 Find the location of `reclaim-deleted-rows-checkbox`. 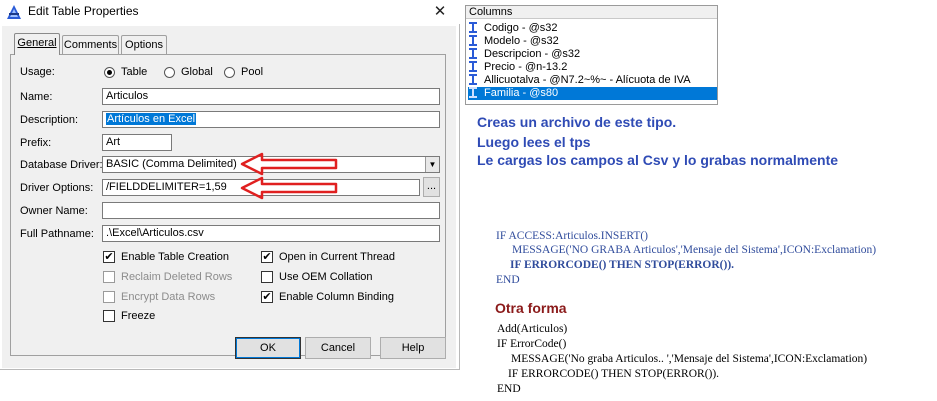

reclaim-deleted-rows-checkbox is located at coordinates (109, 277).